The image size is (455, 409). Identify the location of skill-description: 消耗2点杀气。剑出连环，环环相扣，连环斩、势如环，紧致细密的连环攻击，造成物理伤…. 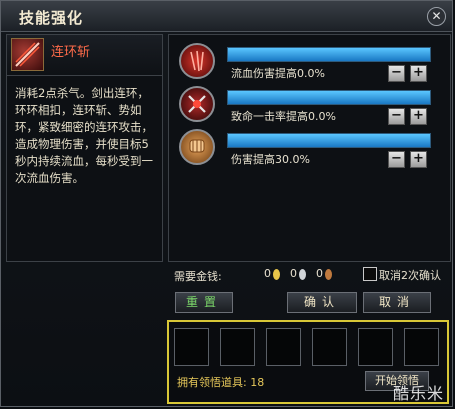
(84, 135).